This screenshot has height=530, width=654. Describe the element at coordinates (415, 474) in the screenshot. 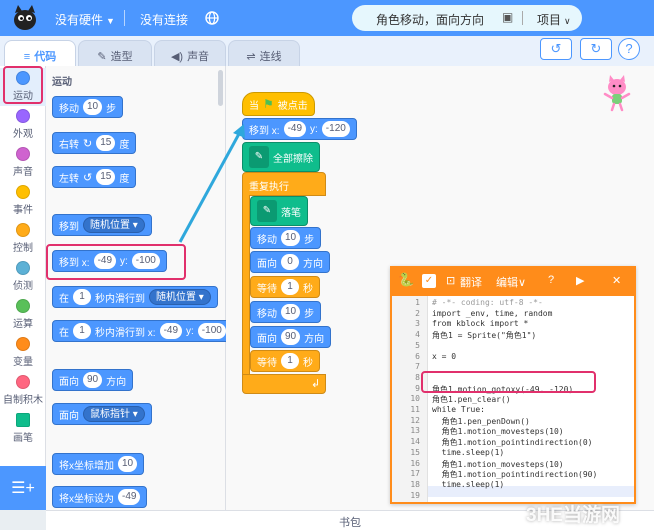

I see `line-number: 17` at that location.